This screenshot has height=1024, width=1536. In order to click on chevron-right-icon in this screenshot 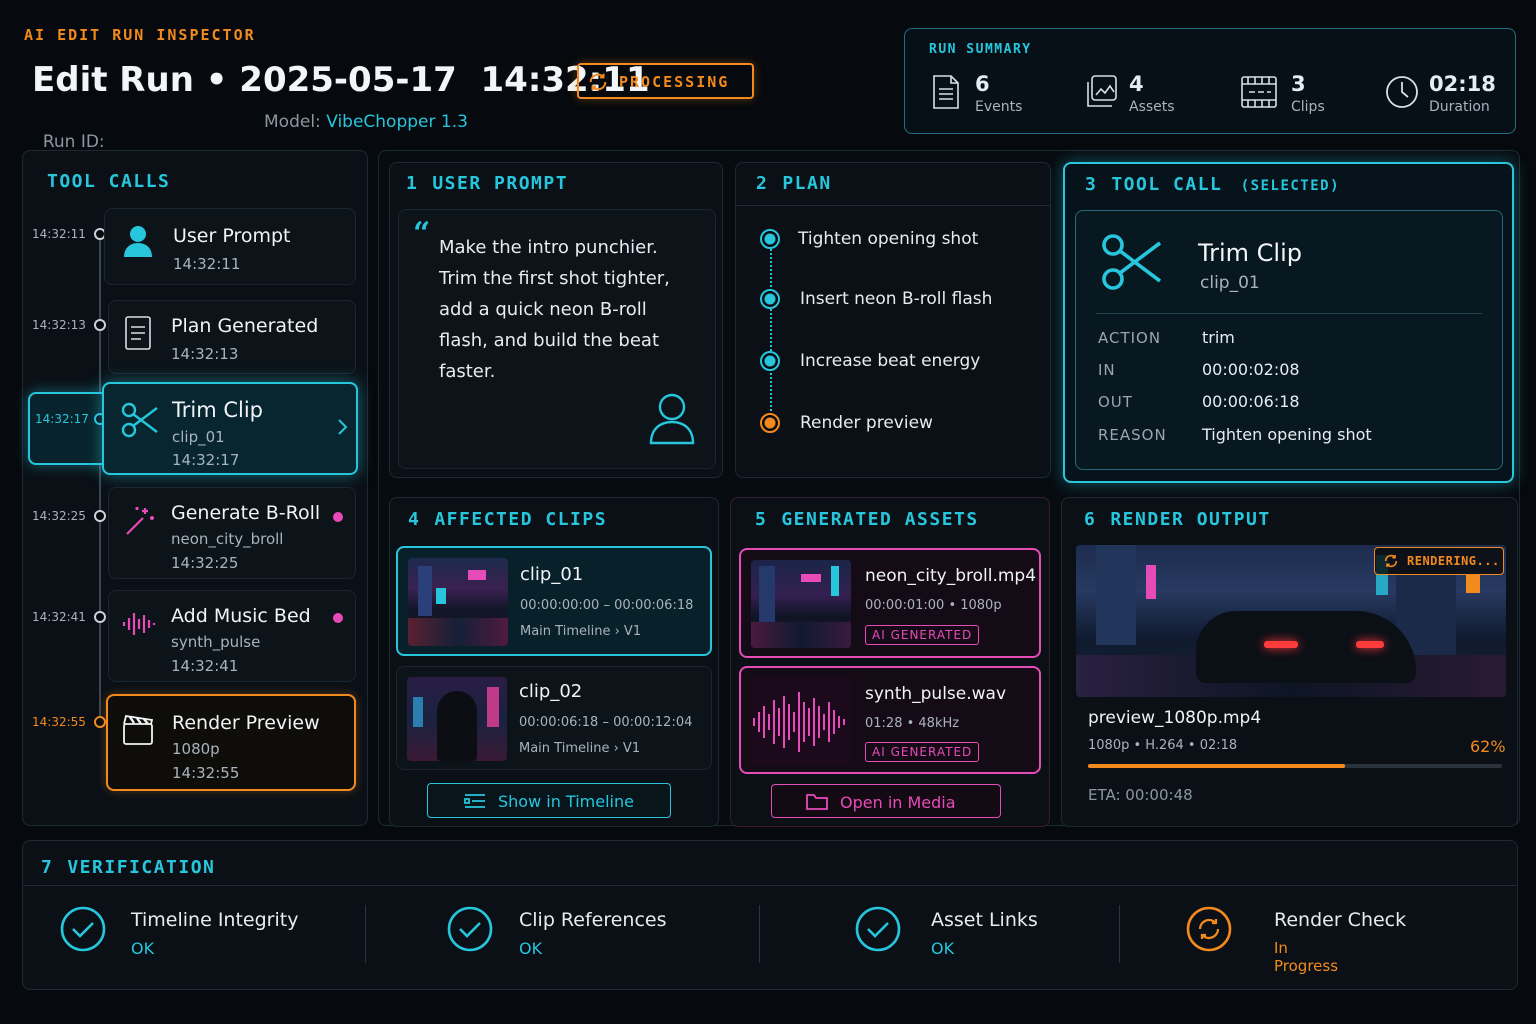, I will do `click(342, 427)`.